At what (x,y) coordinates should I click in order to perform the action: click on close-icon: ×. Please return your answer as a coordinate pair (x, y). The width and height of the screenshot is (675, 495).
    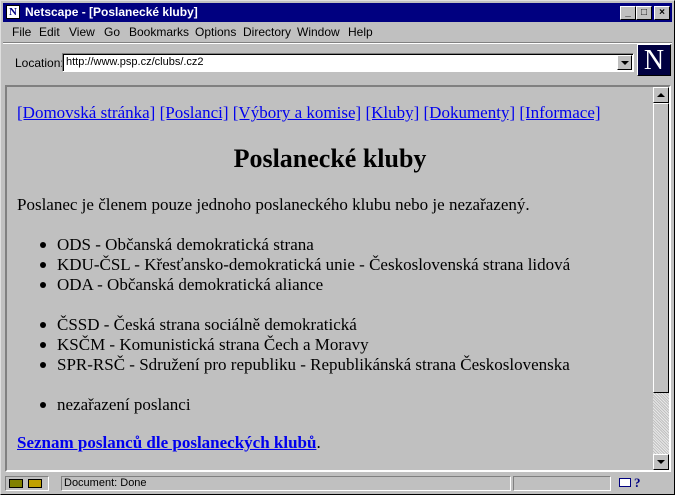
    Looking at the image, I should click on (662, 12).